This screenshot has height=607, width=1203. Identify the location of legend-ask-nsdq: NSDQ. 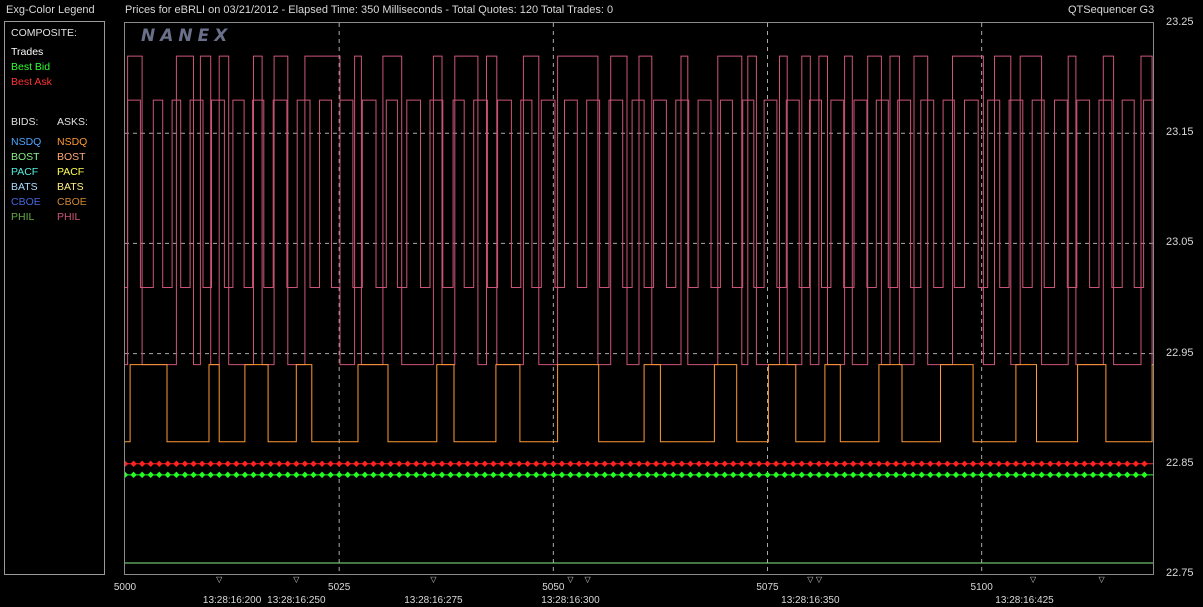
(72, 142).